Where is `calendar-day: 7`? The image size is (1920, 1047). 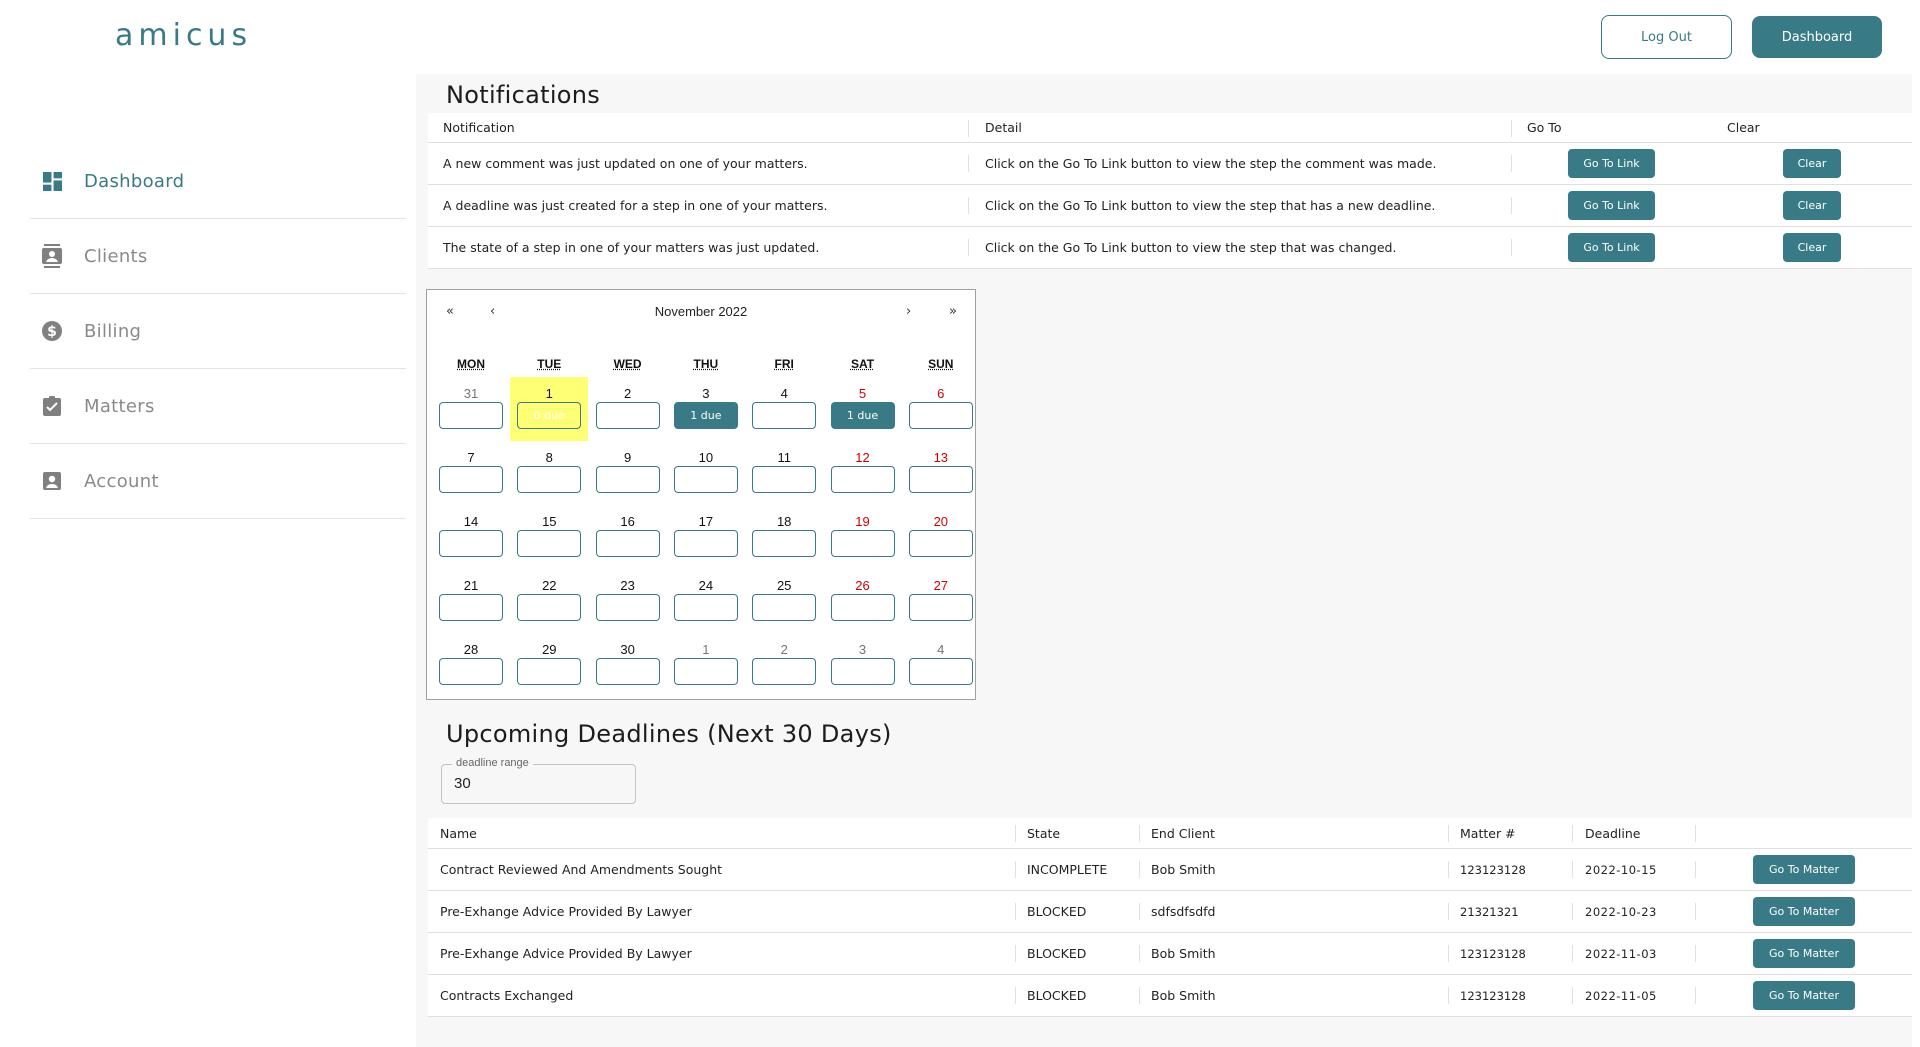 calendar-day: 7 is located at coordinates (471, 473).